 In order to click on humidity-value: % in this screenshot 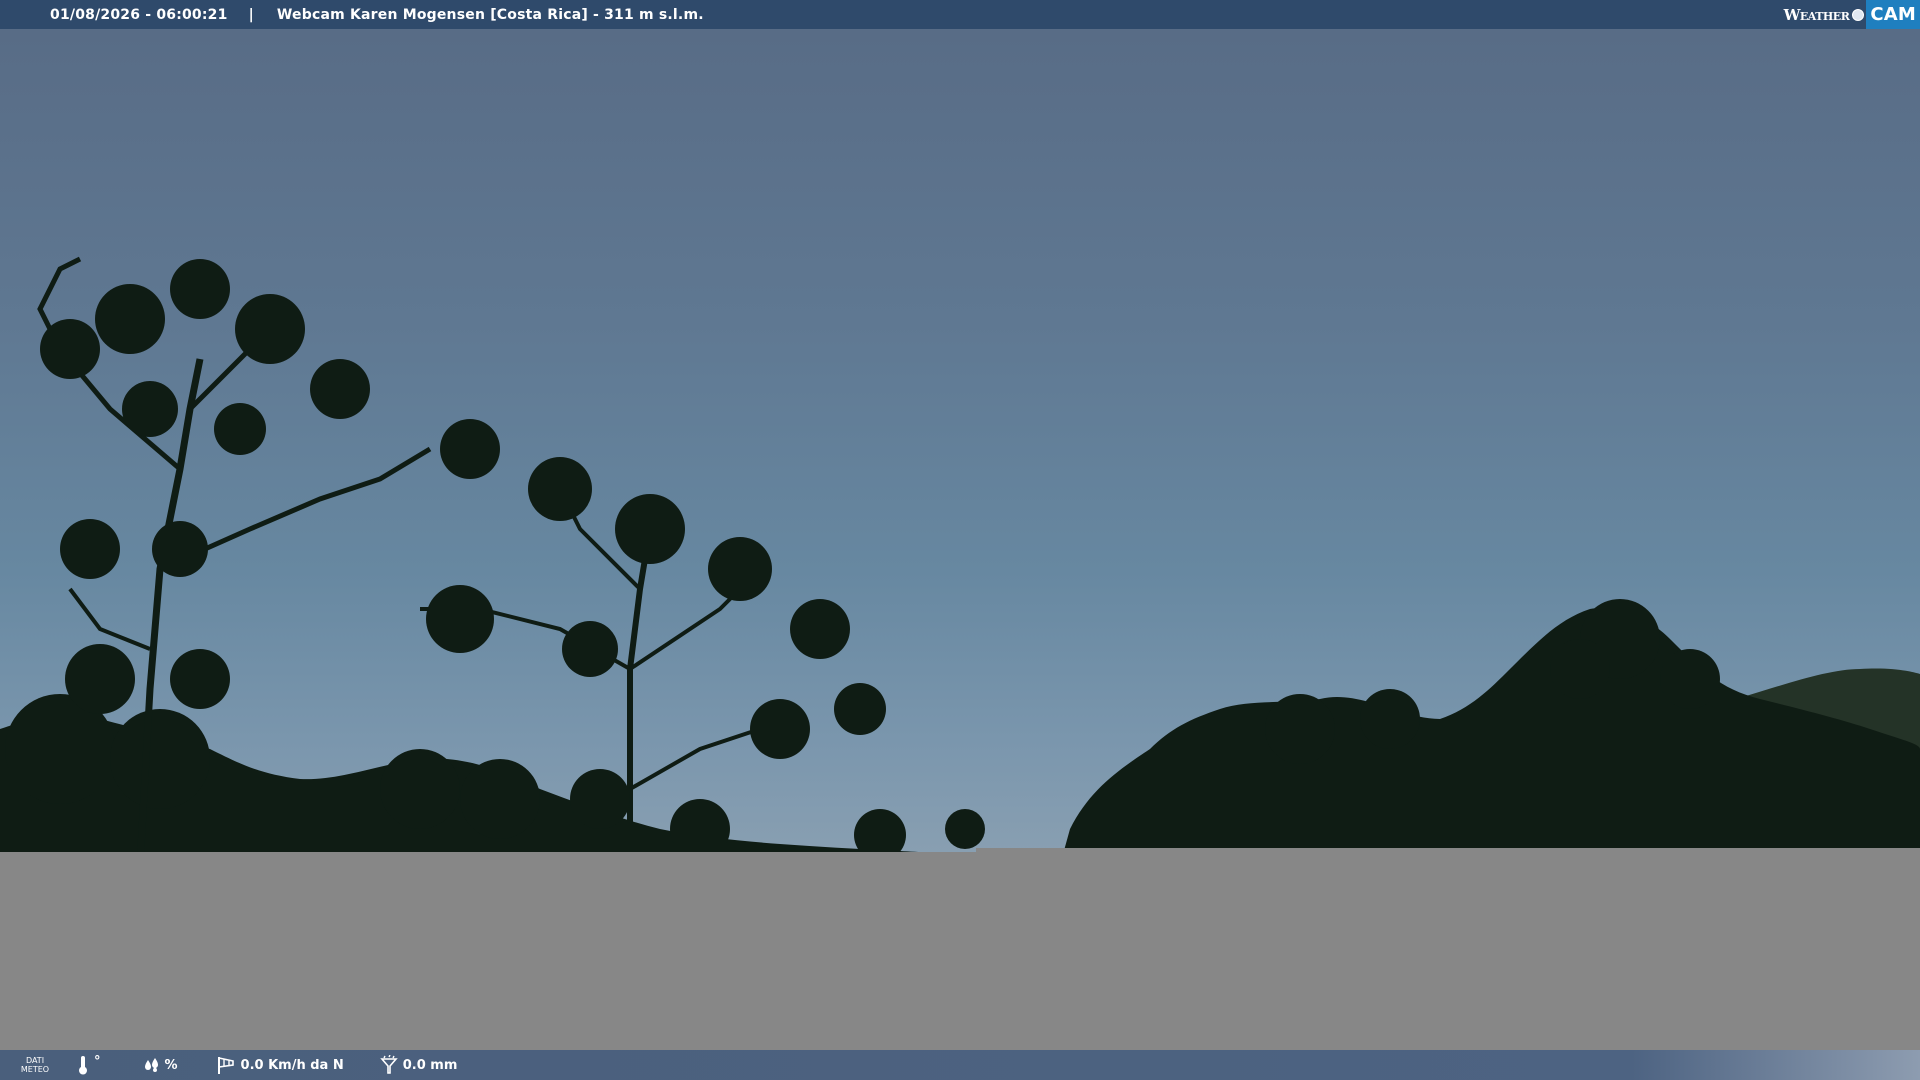, I will do `click(171, 1065)`.